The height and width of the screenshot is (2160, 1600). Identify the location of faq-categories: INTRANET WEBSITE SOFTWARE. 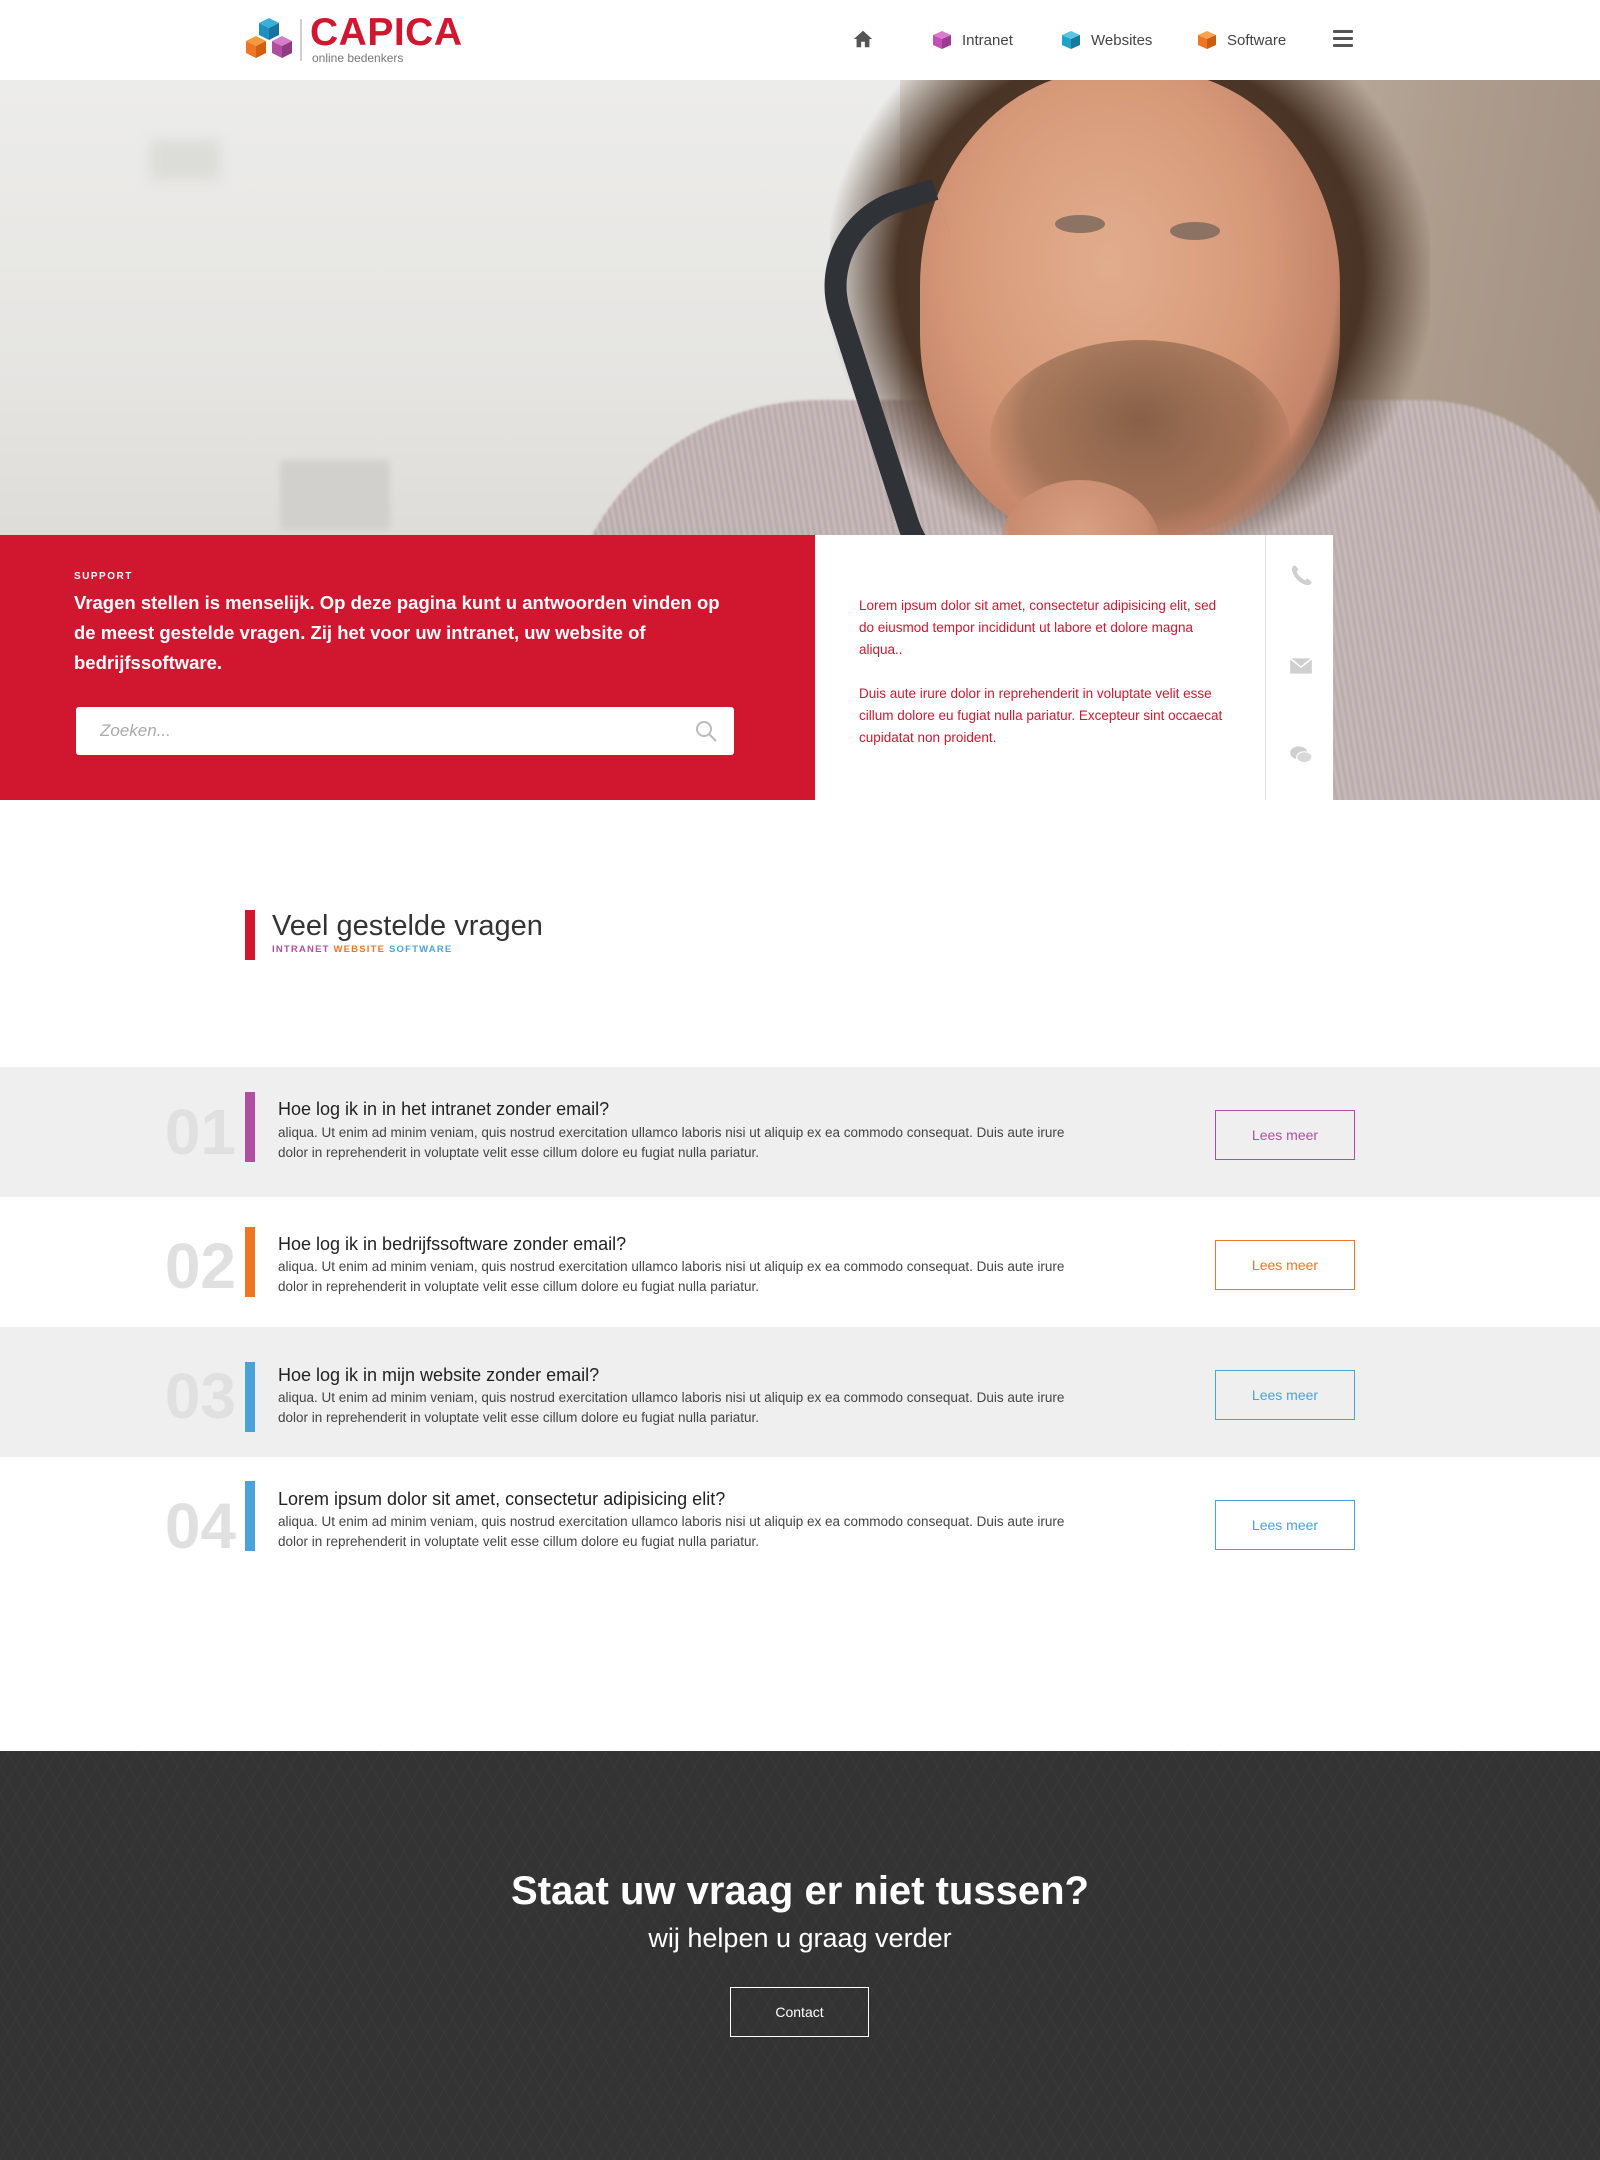
(362, 949).